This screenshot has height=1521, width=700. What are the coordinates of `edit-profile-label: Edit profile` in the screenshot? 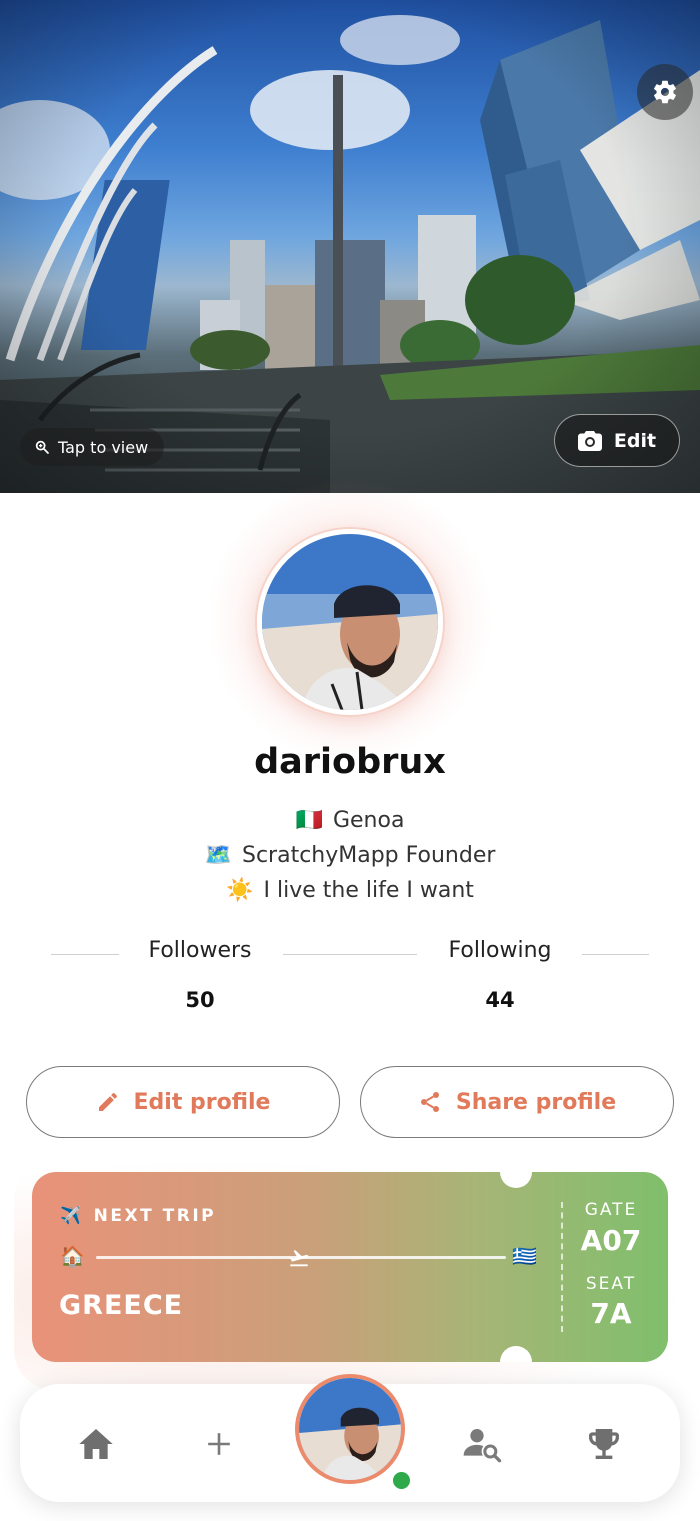 It's located at (202, 1102).